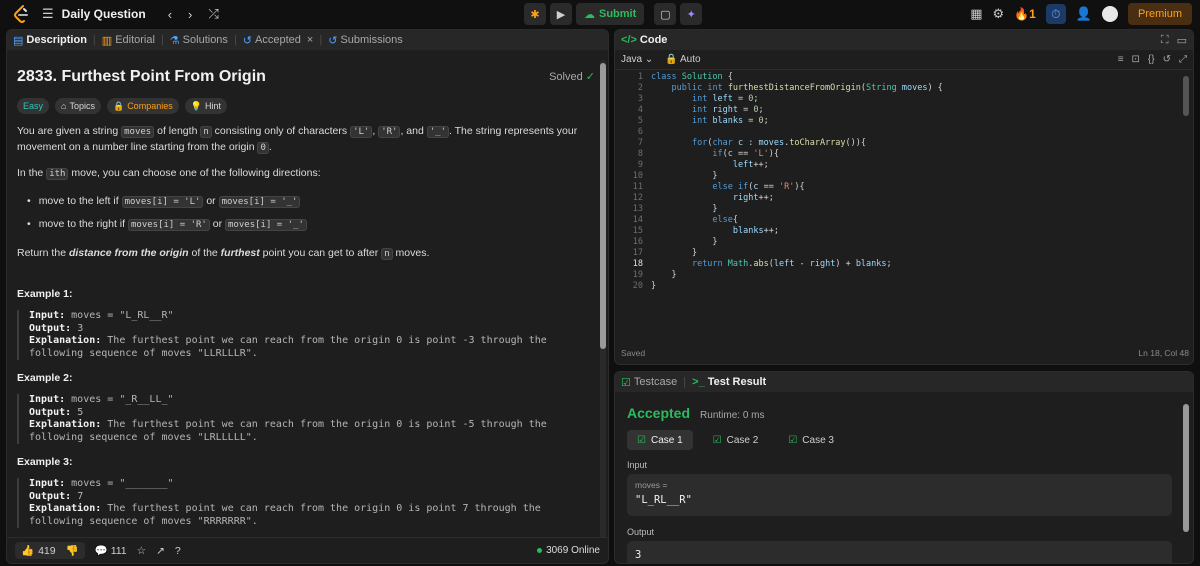 Image resolution: width=1200 pixels, height=566 pixels. Describe the element at coordinates (1163, 353) in the screenshot. I see `cursor-position: Ln 18, Col 48` at that location.